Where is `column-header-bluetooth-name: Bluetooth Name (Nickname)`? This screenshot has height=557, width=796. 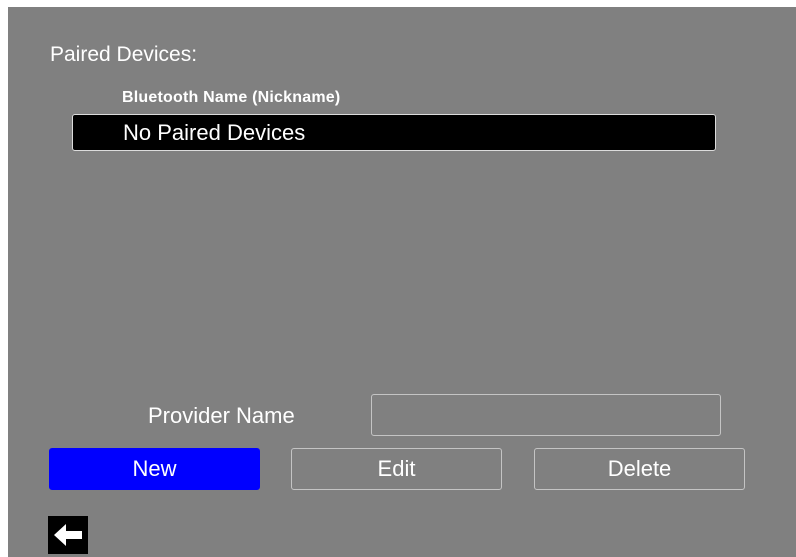 column-header-bluetooth-name: Bluetooth Name (Nickname) is located at coordinates (231, 97).